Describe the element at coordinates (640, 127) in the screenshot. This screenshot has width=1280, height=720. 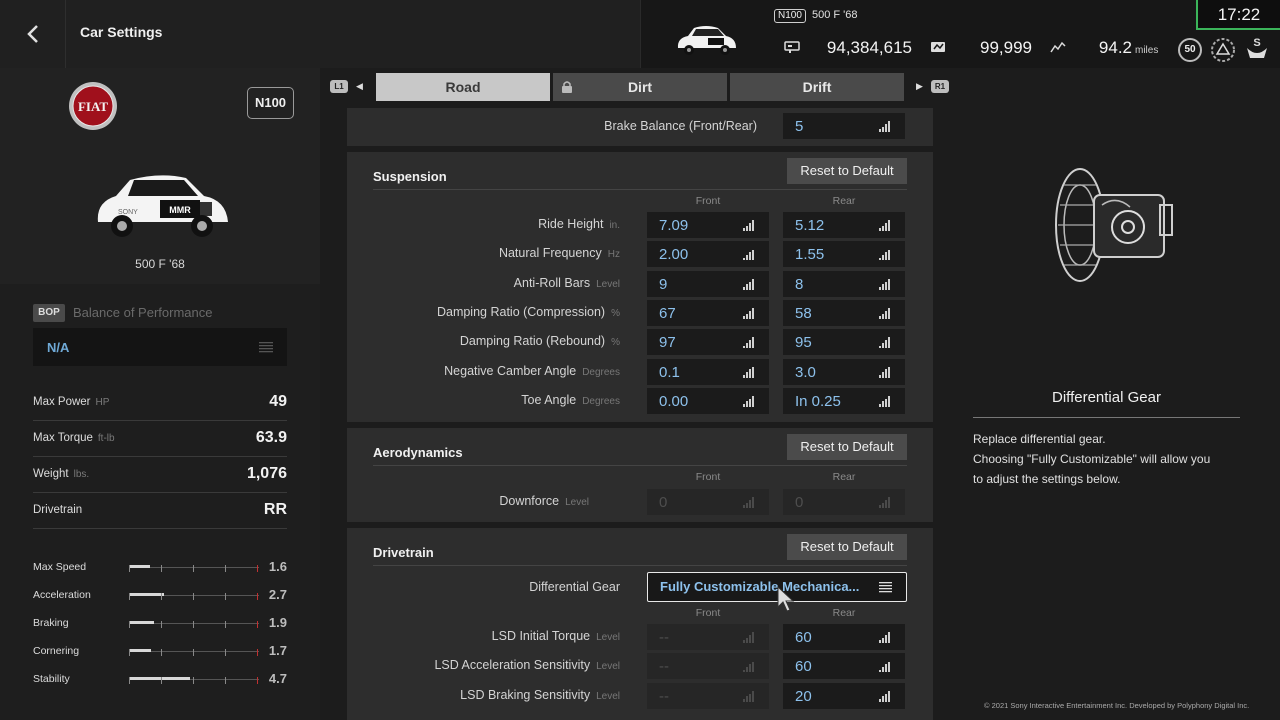
I see `brakes-section: Brake Balance (Front/Rear) 5` at that location.